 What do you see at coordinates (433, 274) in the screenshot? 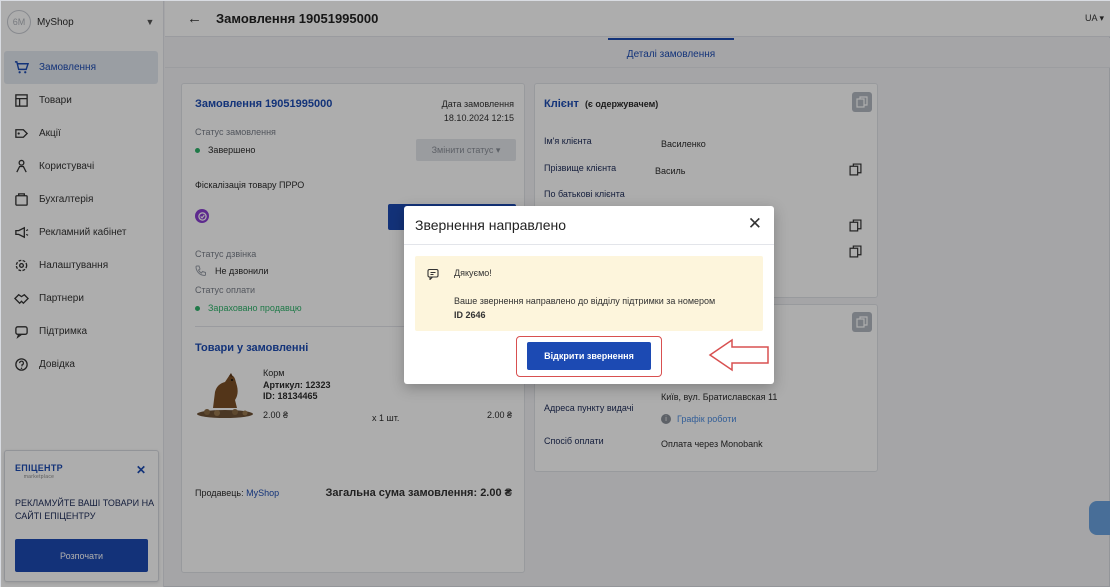
I see `message-icon` at bounding box center [433, 274].